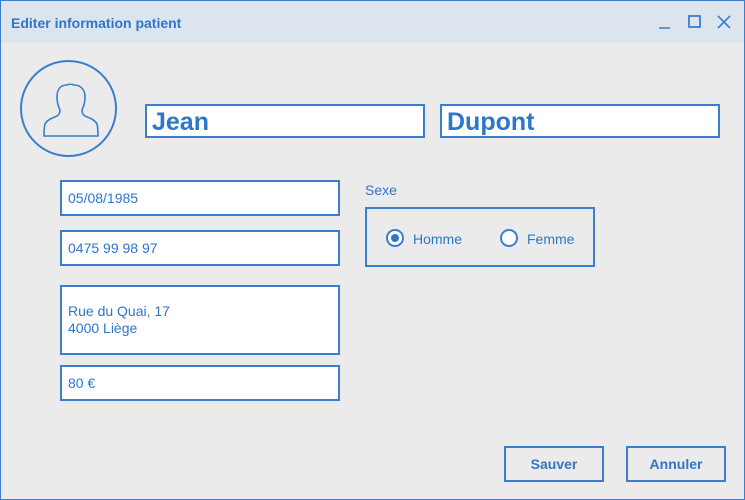 This screenshot has height=500, width=745. What do you see at coordinates (695, 22) in the screenshot?
I see `maximize-icon` at bounding box center [695, 22].